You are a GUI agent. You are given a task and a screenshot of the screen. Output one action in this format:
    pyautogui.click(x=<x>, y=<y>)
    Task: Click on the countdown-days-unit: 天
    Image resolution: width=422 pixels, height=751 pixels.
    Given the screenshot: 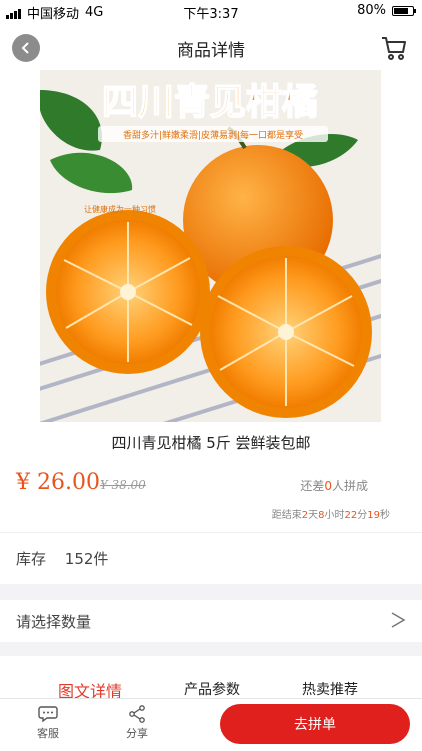 What is the action you would take?
    pyautogui.click(x=313, y=515)
    